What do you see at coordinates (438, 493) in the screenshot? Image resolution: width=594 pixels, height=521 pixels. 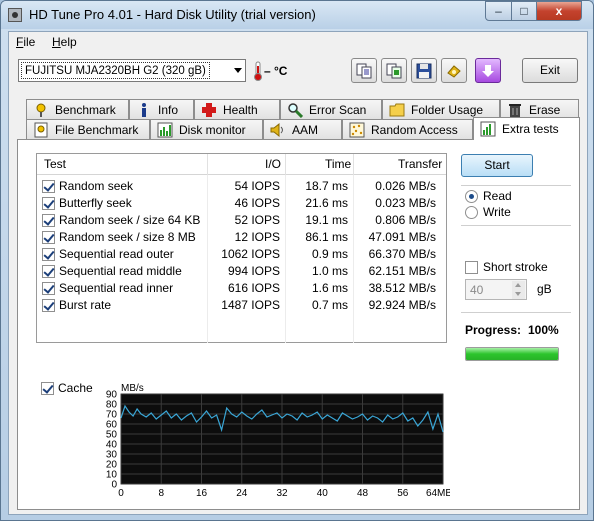 I see `x-tick-label: 64MB` at bounding box center [438, 493].